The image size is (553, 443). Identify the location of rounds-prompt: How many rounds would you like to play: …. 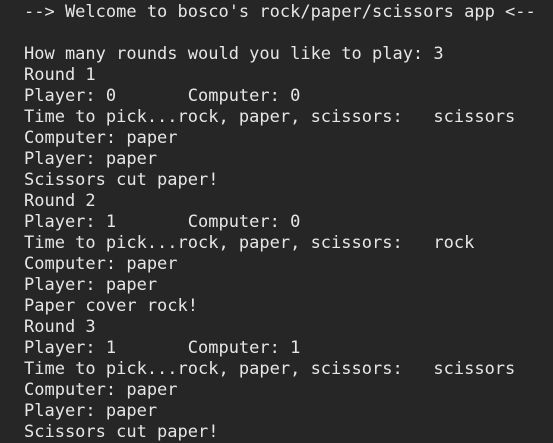
(234, 54).